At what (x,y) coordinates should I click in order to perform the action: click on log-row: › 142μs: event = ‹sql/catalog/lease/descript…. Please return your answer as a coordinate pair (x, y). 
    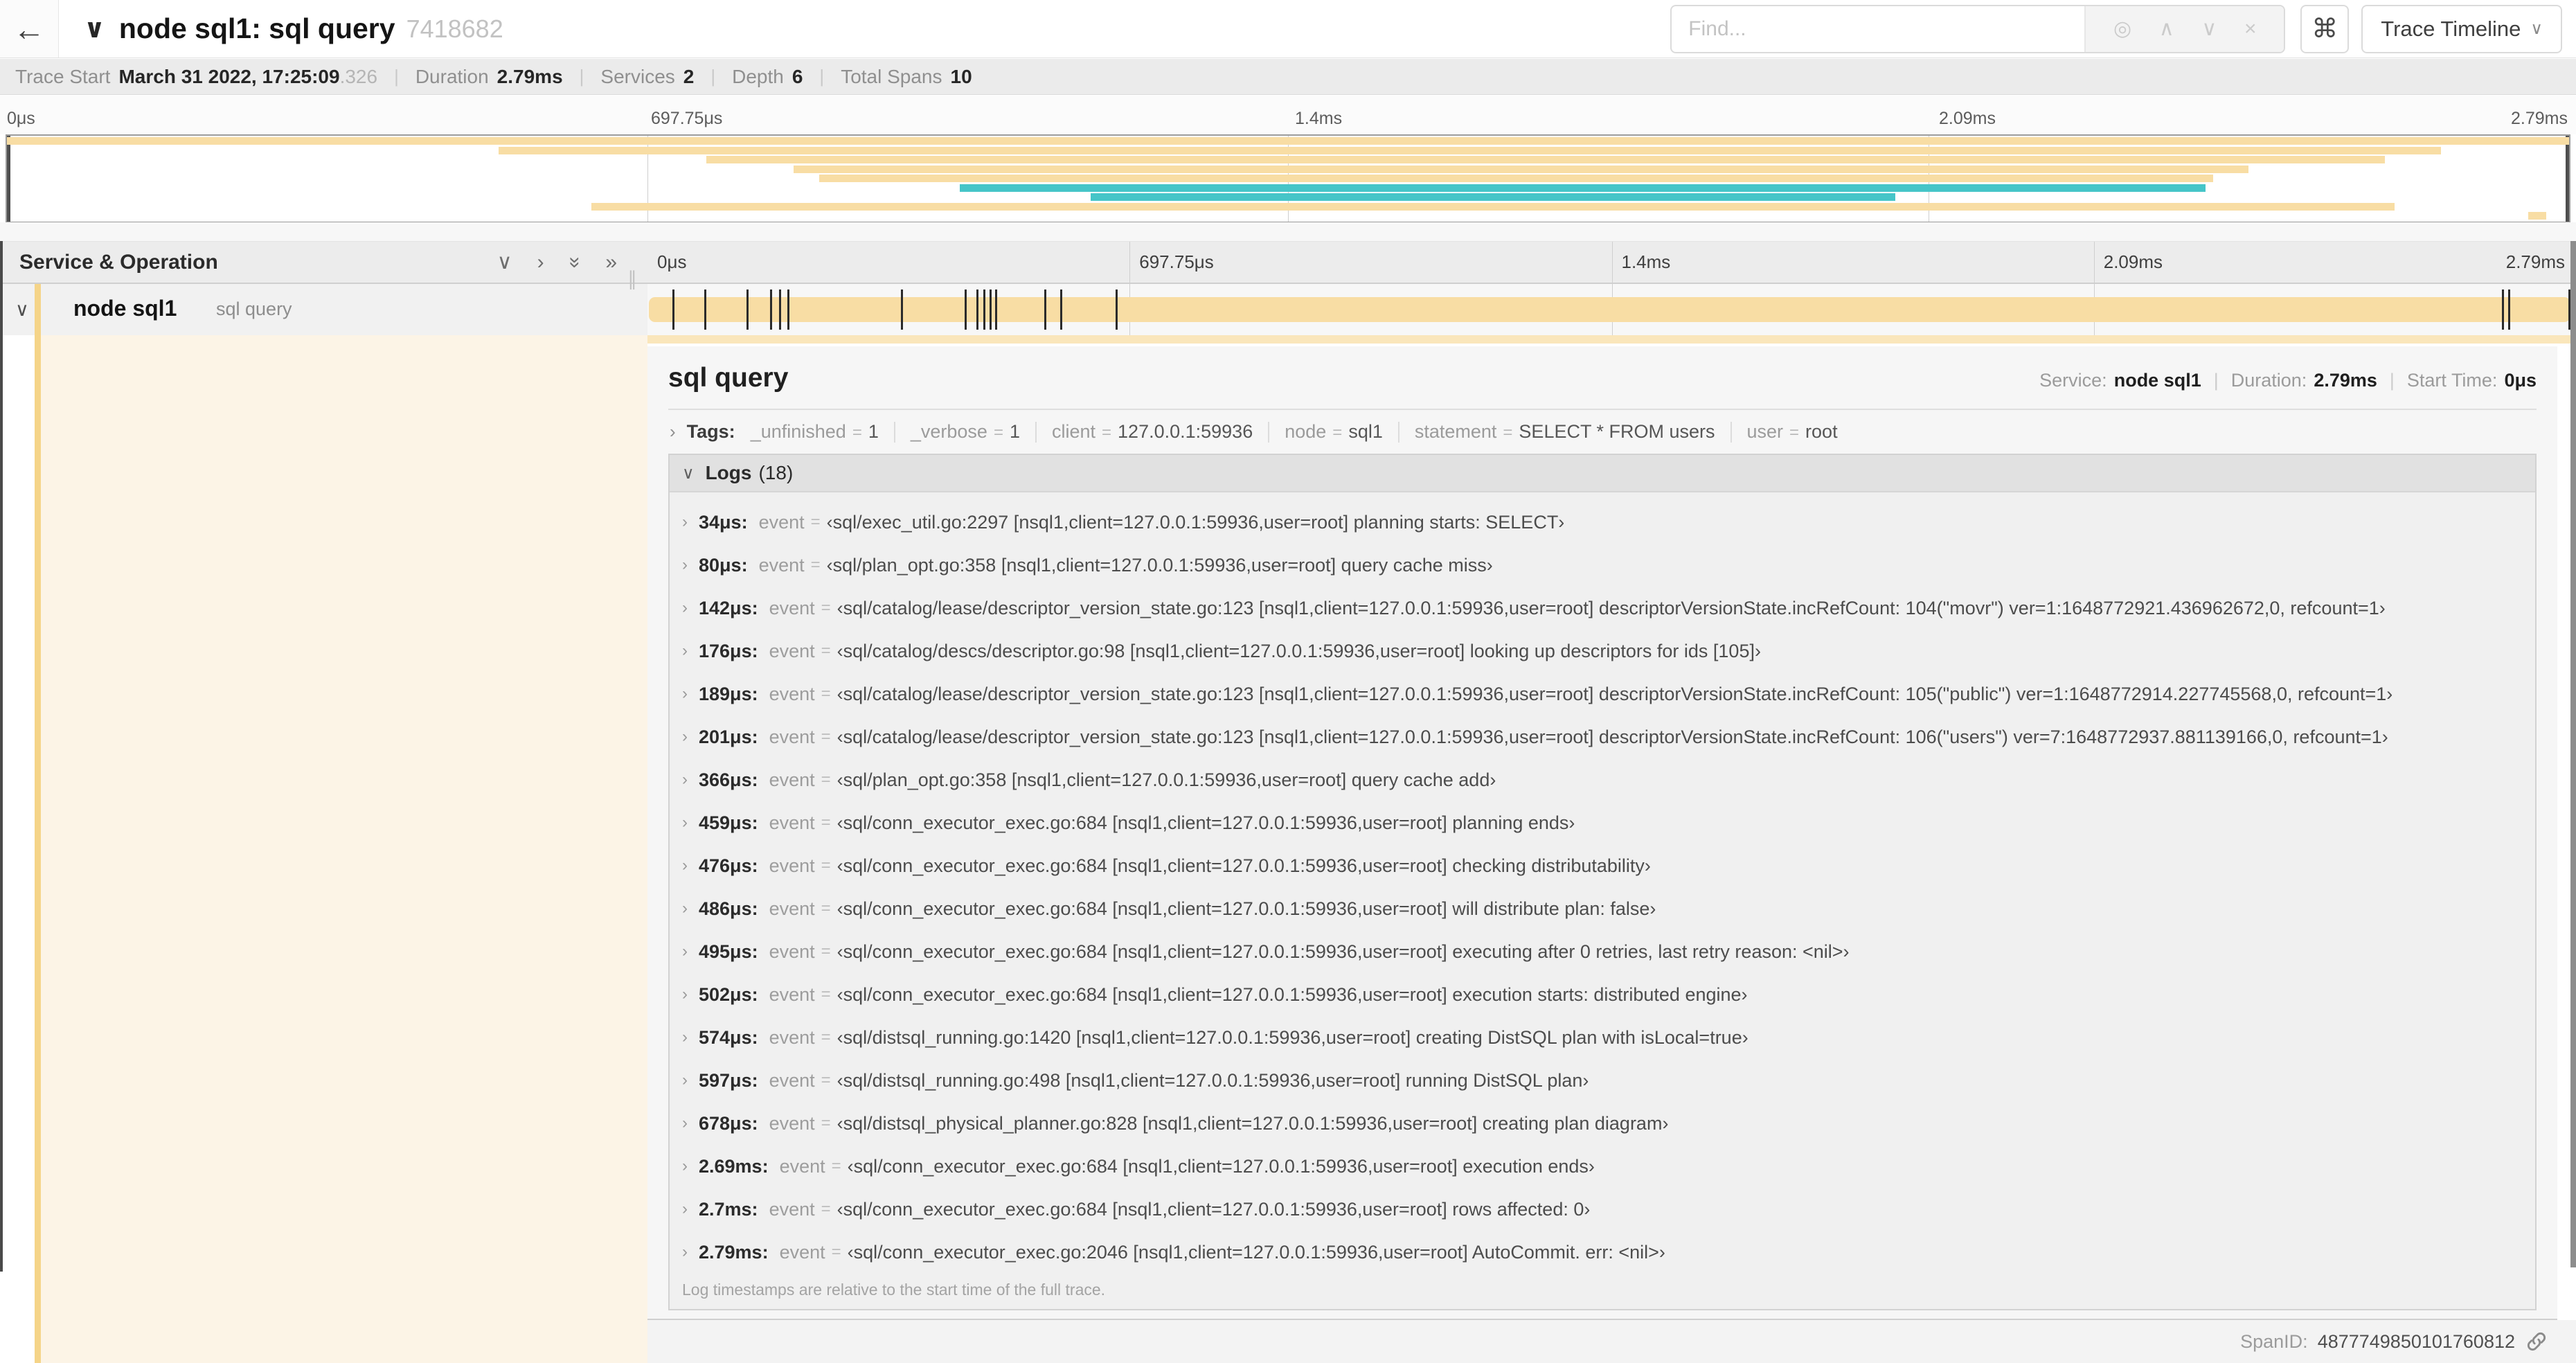
    Looking at the image, I should click on (1602, 608).